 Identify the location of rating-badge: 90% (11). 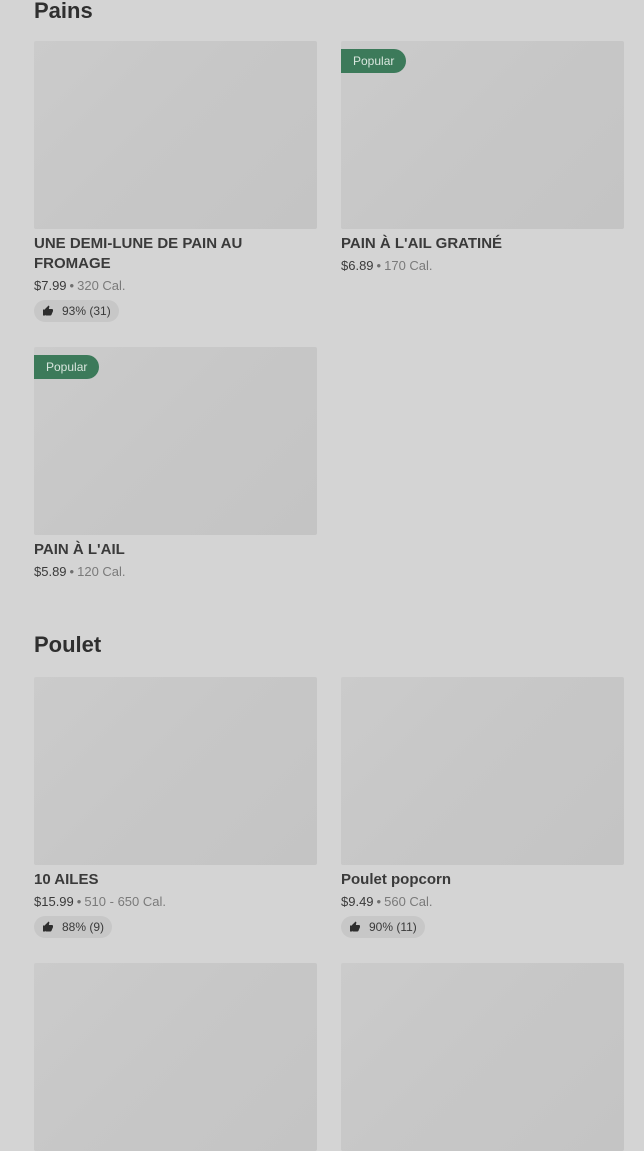
(383, 927).